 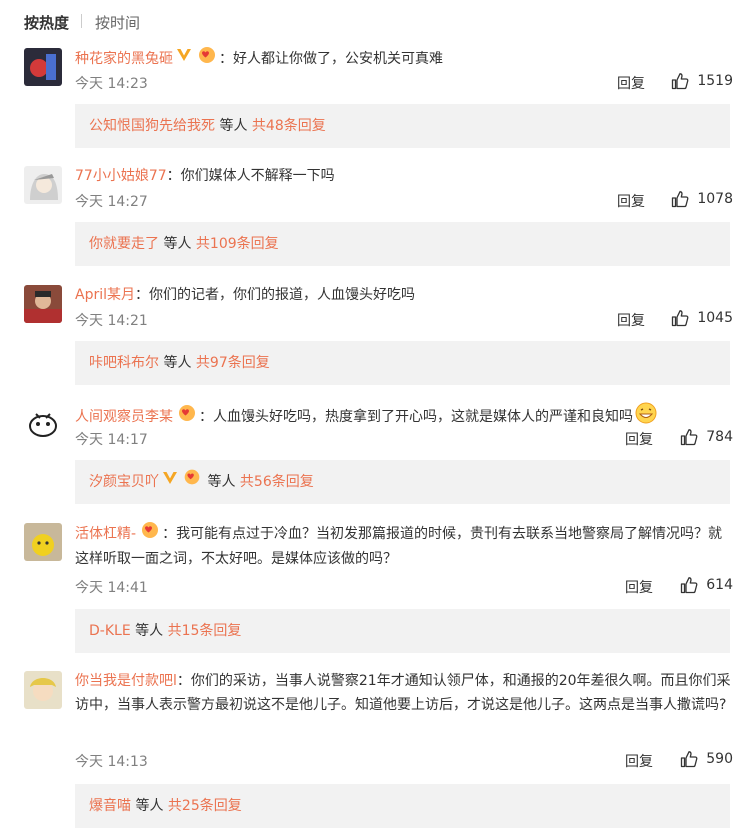 I want to click on like-count: 590, so click(x=719, y=759).